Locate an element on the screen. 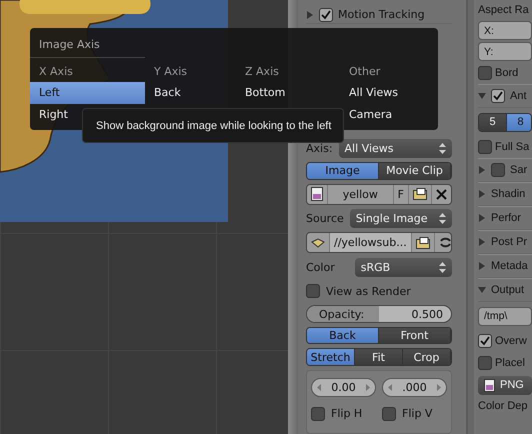  panel-header: Ant is located at coordinates (505, 96).